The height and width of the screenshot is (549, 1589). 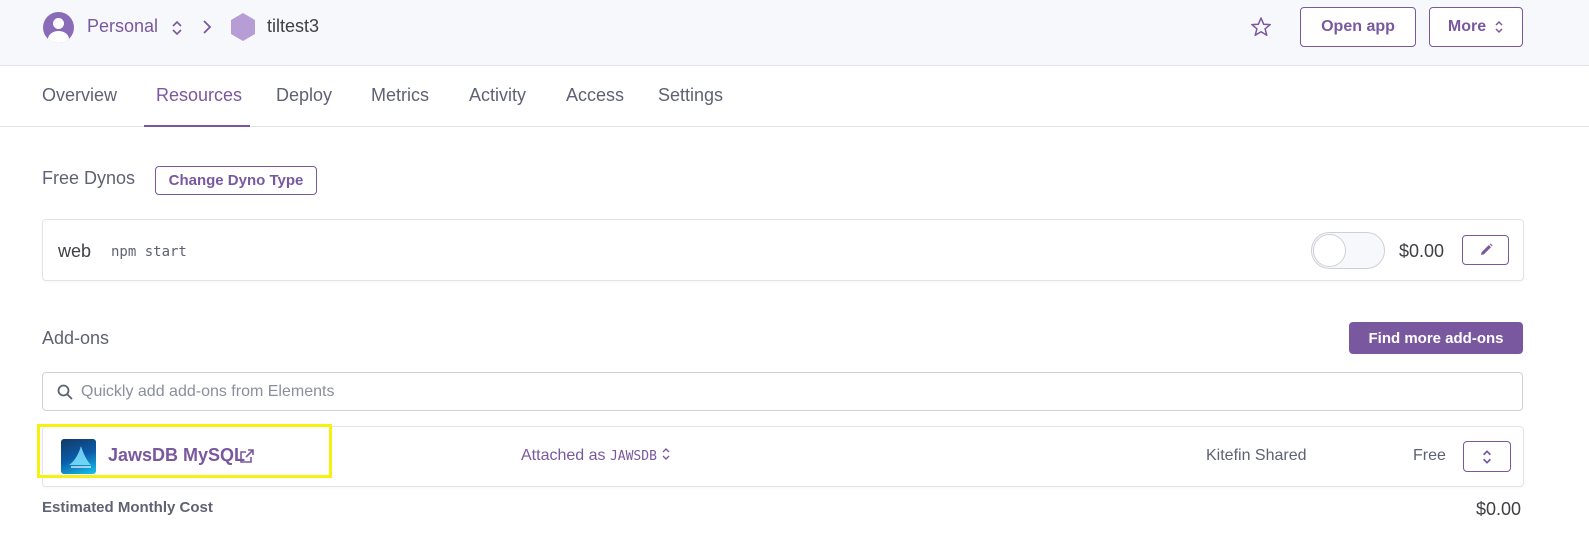 What do you see at coordinates (1422, 251) in the screenshot?
I see `dyno-cost: $0.00` at bounding box center [1422, 251].